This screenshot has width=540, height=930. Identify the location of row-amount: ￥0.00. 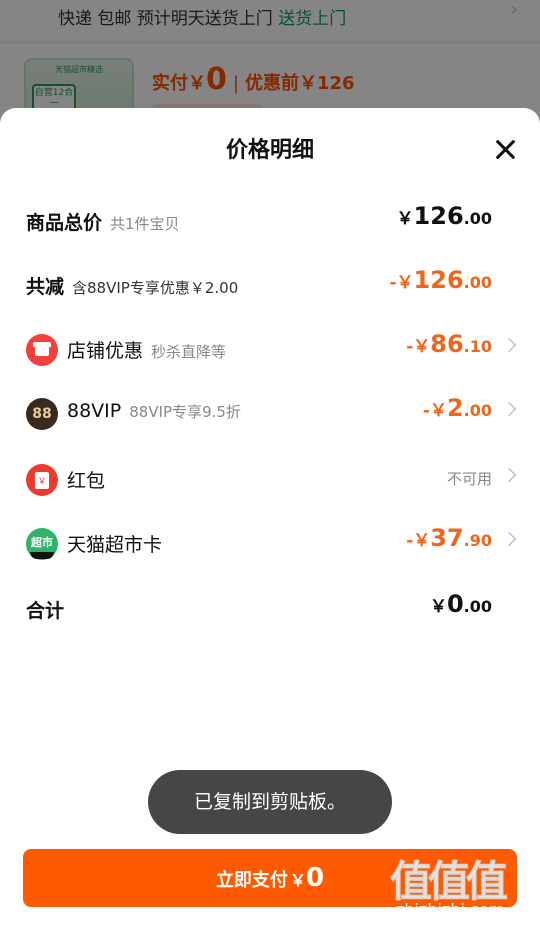
(461, 604).